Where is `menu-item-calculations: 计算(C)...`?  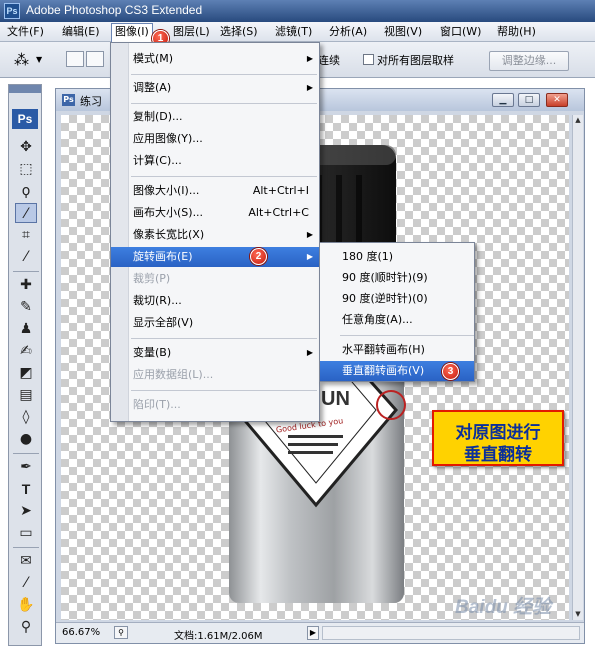 menu-item-calculations: 计算(C)... is located at coordinates (215, 161).